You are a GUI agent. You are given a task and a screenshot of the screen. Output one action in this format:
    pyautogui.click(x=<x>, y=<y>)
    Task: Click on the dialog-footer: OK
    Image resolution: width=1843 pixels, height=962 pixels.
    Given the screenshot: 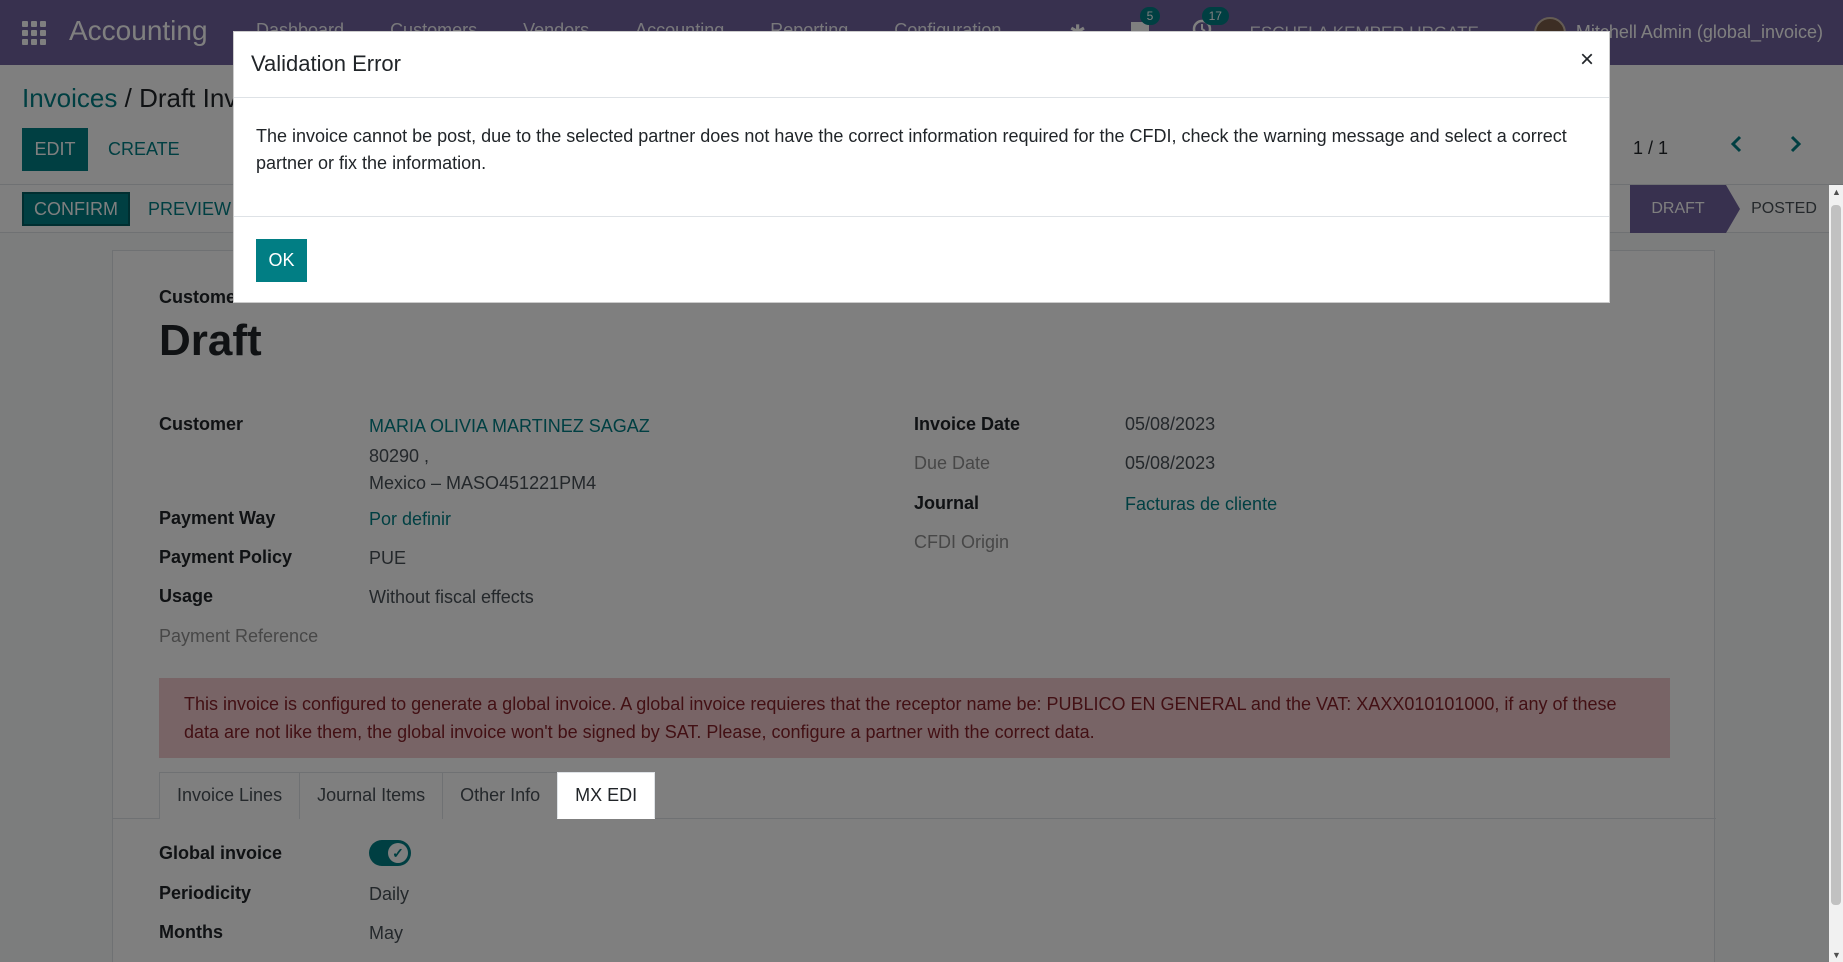 What is the action you would take?
    pyautogui.click(x=921, y=260)
    